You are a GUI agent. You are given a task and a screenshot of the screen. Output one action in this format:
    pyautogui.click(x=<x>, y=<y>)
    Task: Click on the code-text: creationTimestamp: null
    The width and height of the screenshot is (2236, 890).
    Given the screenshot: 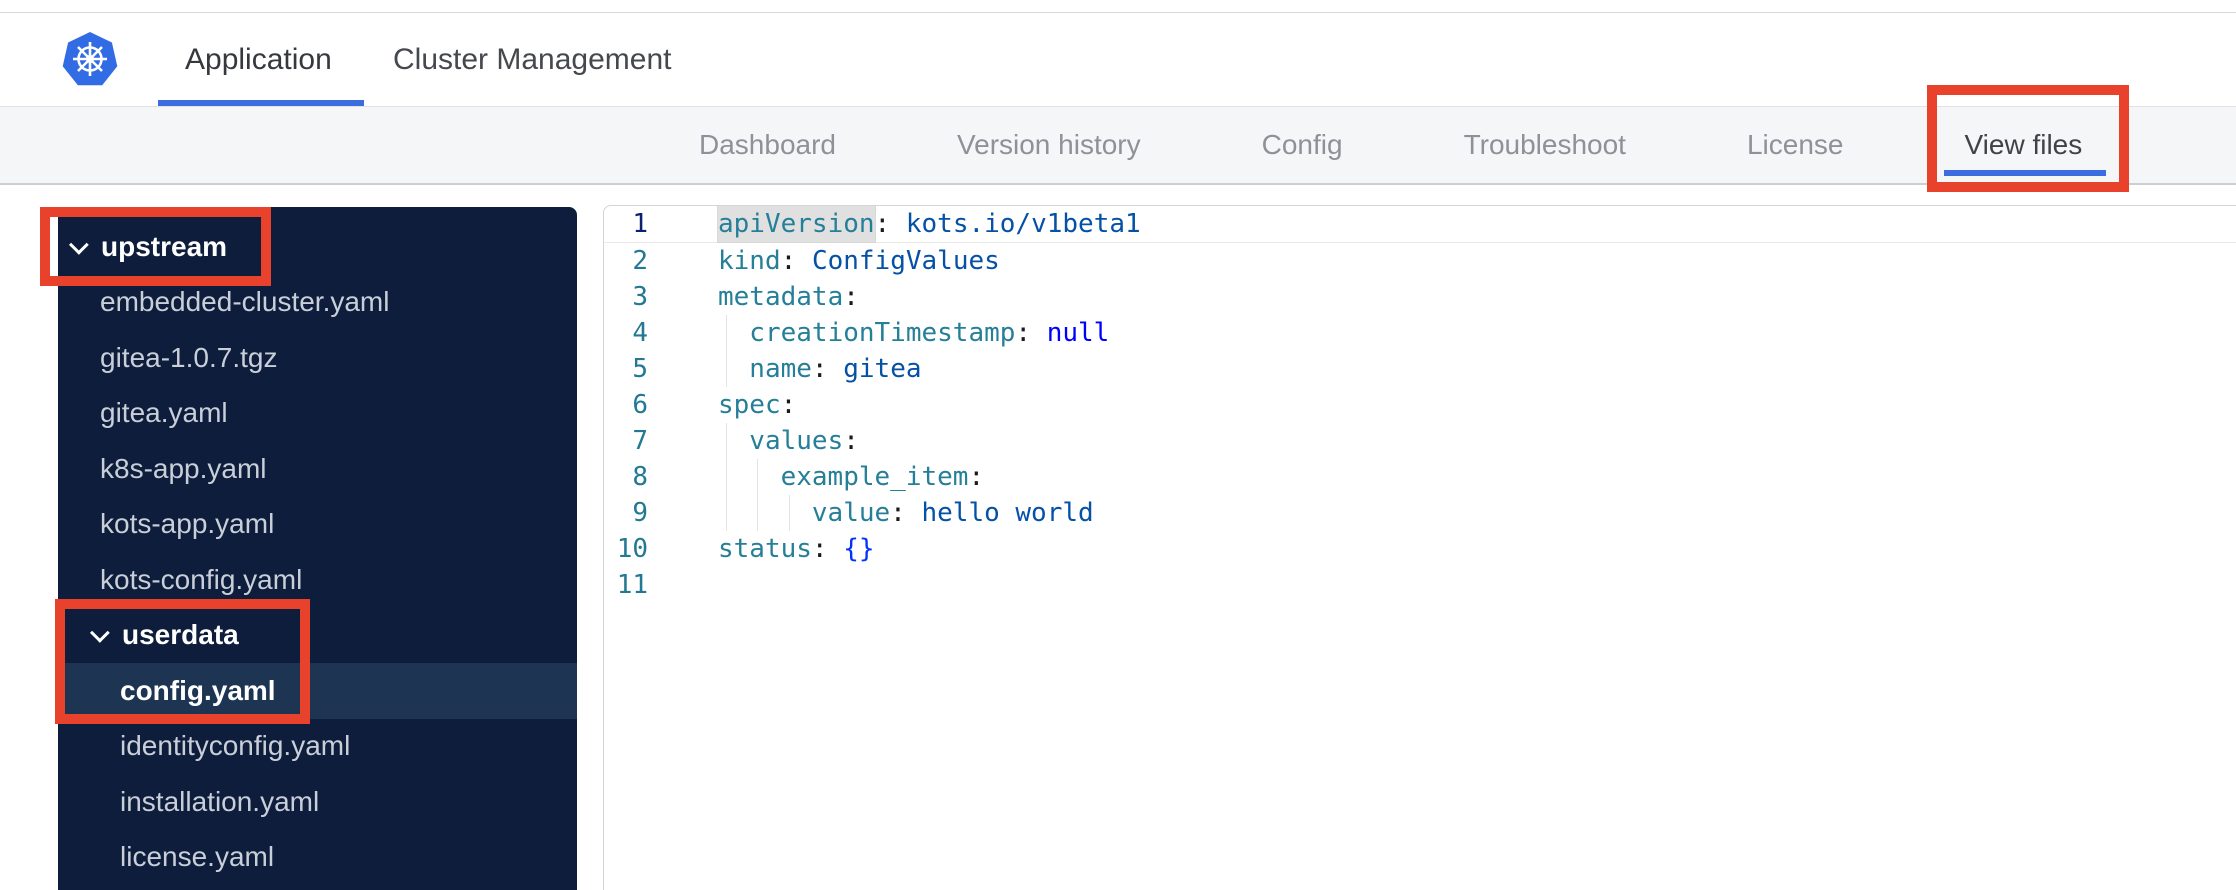 What is the action you would take?
    pyautogui.click(x=929, y=333)
    